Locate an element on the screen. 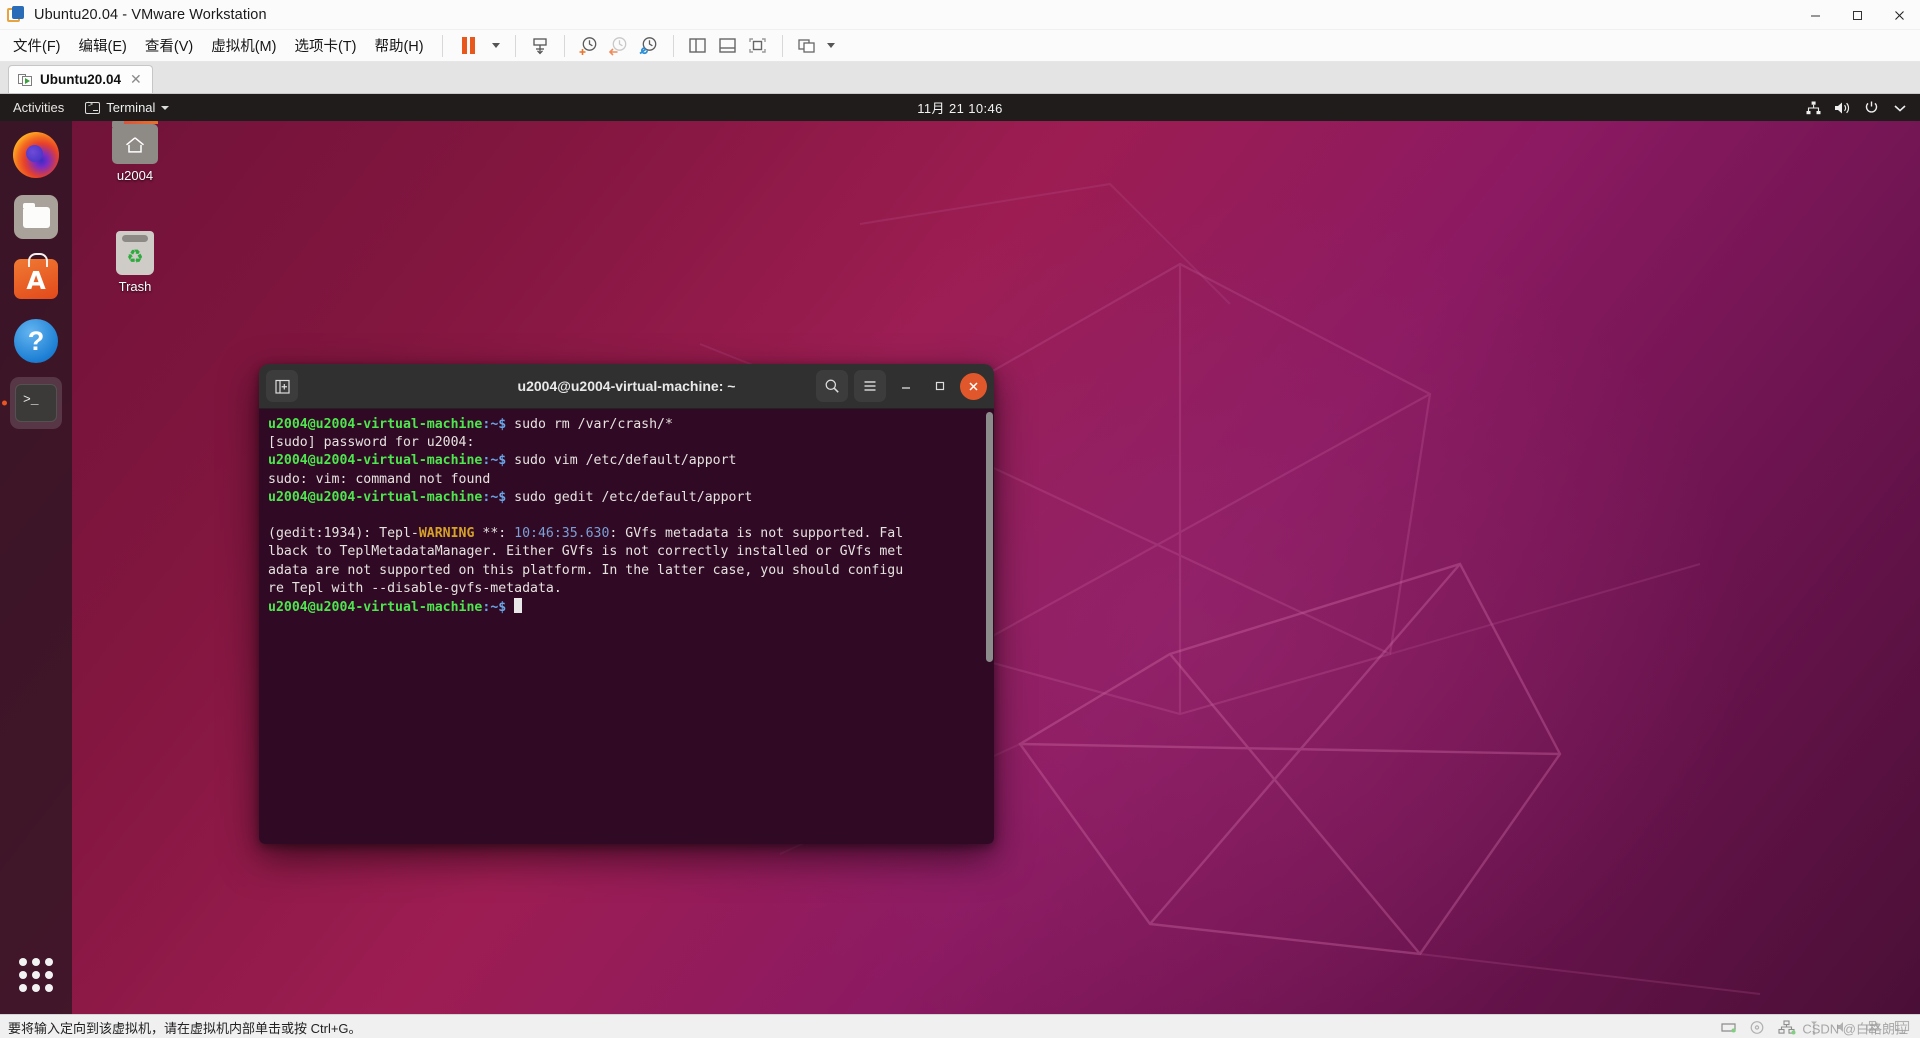 Image resolution: width=1920 pixels, height=1038 pixels. sound-card-icon is located at coordinates (1845, 1027).